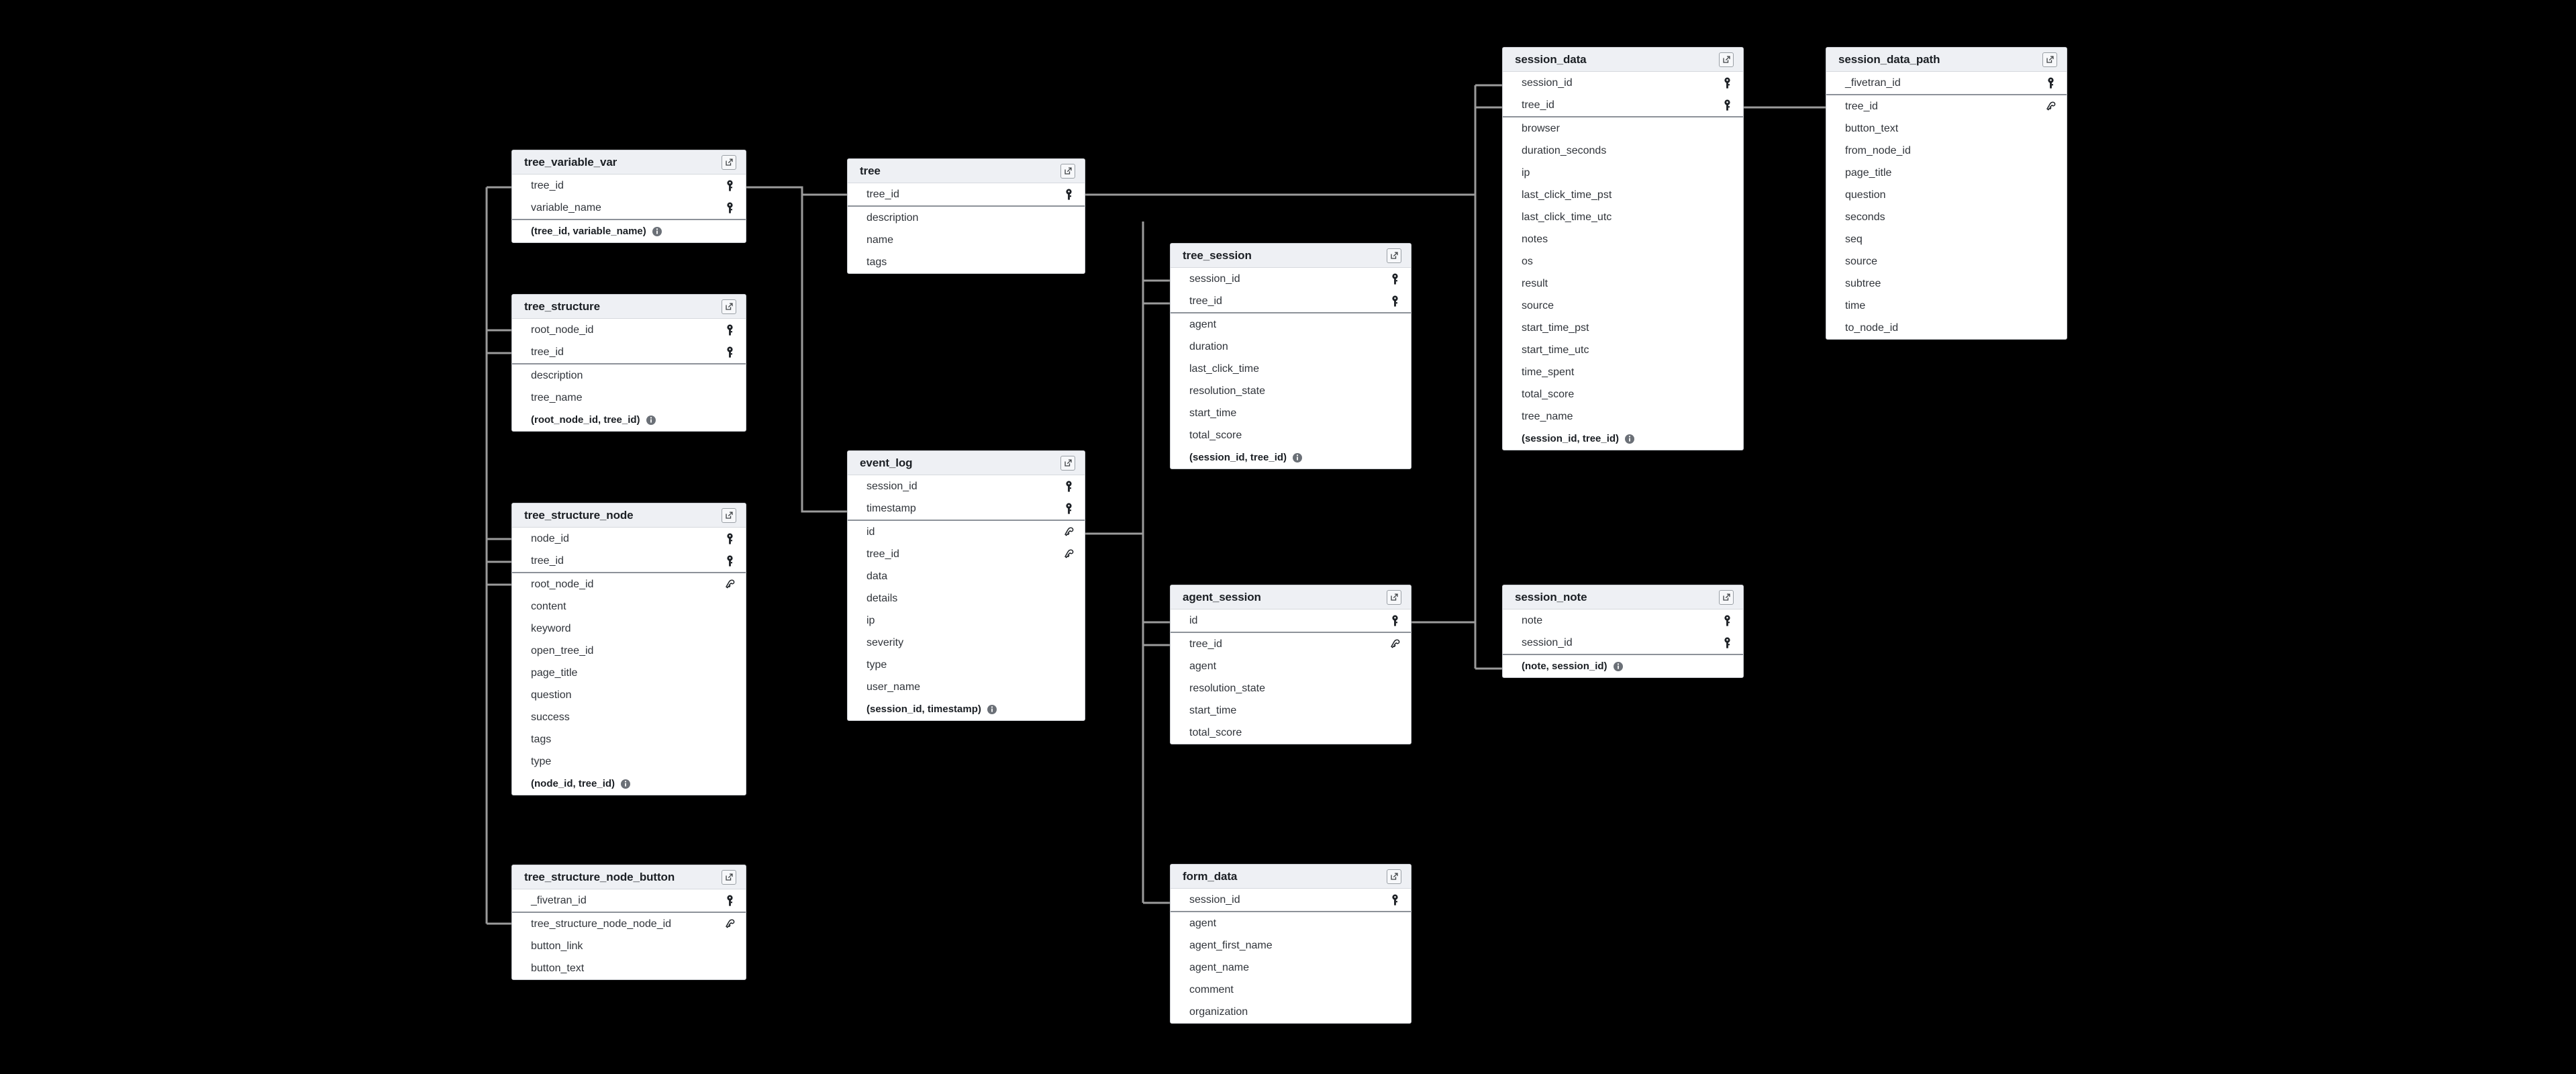 The height and width of the screenshot is (1074, 2576). What do you see at coordinates (1623, 128) in the screenshot?
I see `field-row: browser` at bounding box center [1623, 128].